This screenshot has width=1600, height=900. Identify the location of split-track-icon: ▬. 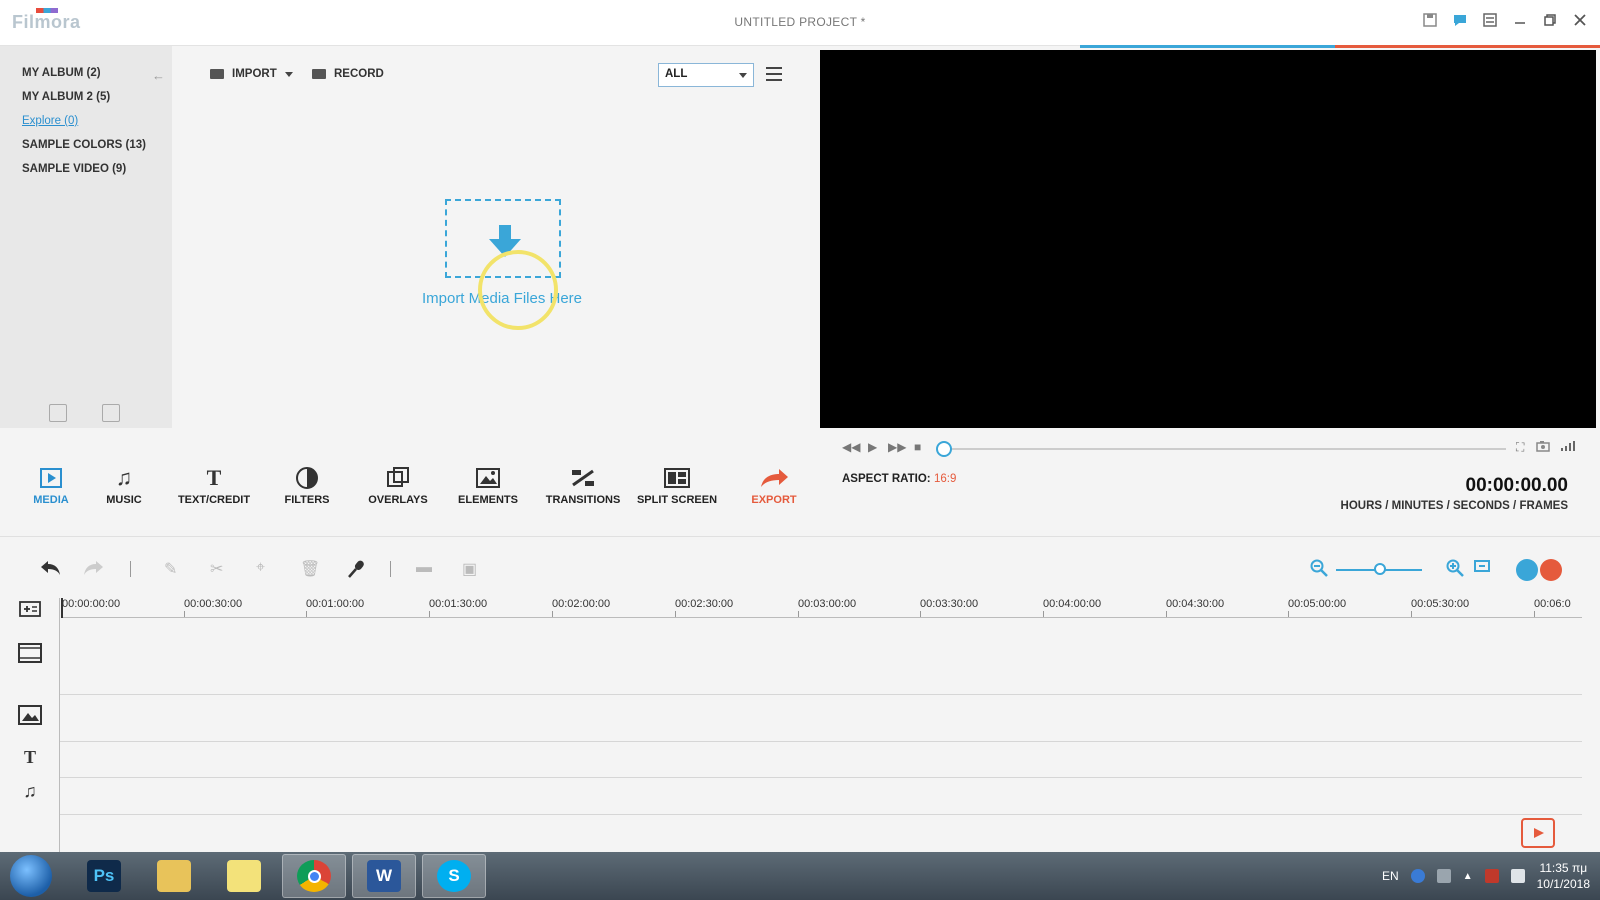
(424, 568).